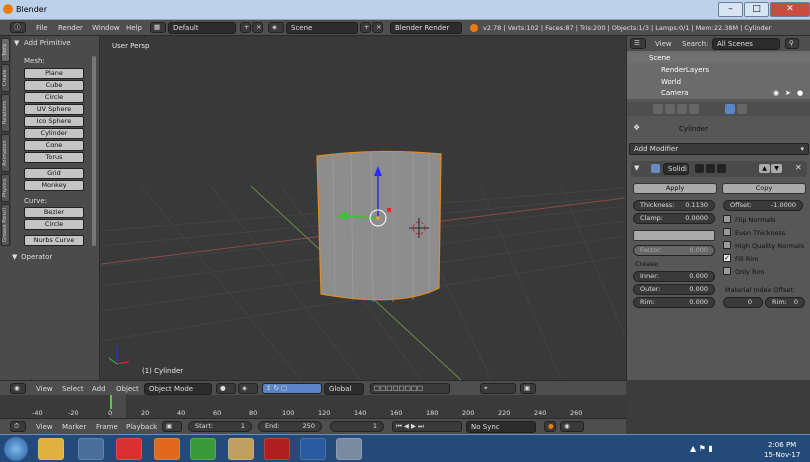 The width and height of the screenshot is (810, 462). Describe the element at coordinates (42, 28) in the screenshot. I see `menu-file: File` at that location.